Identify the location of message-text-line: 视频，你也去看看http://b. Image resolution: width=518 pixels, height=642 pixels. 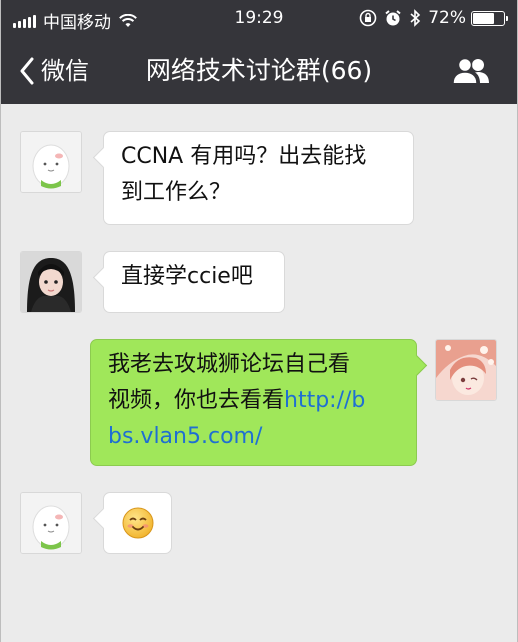
(254, 401).